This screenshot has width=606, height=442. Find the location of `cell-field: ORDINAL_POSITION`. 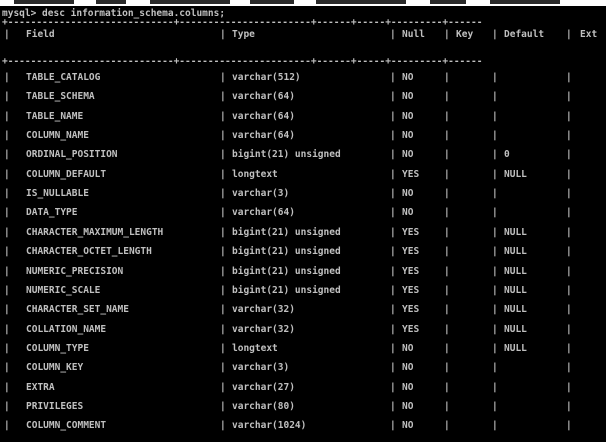

cell-field: ORDINAL_POSITION is located at coordinates (72, 155).